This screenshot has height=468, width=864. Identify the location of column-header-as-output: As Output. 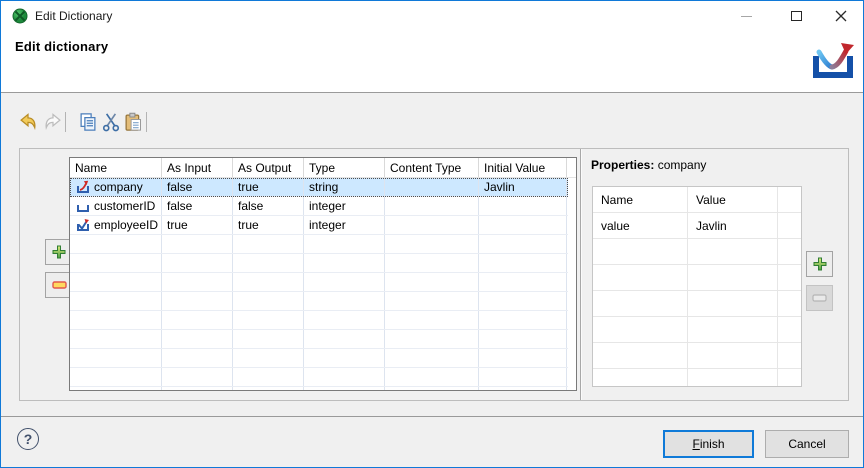
(268, 167).